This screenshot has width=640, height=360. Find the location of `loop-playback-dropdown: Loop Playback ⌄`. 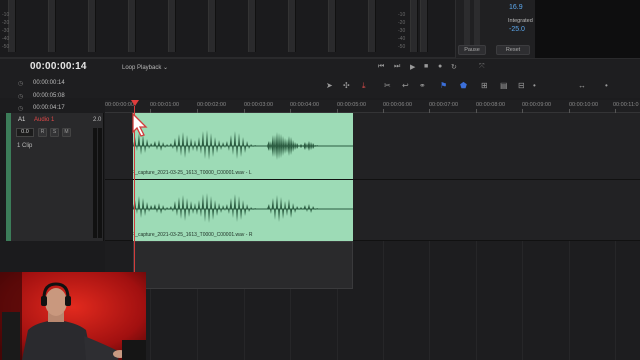

loop-playback-dropdown: Loop Playback ⌄ is located at coordinates (145, 67).